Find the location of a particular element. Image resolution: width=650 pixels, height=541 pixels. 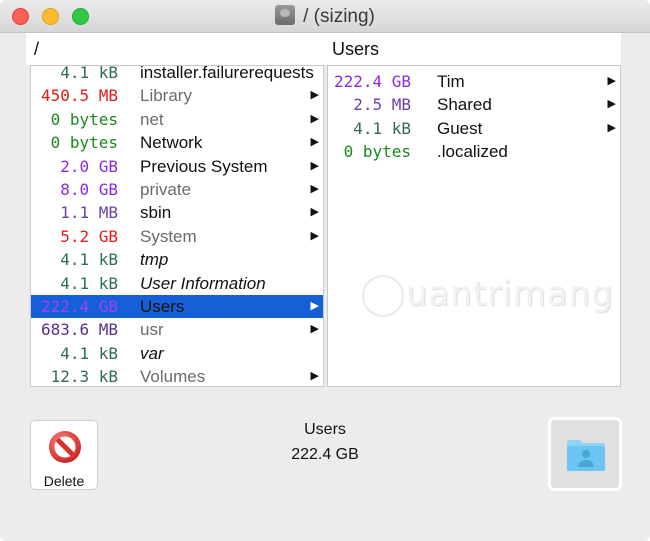

item-name: tmp is located at coordinates (154, 260).